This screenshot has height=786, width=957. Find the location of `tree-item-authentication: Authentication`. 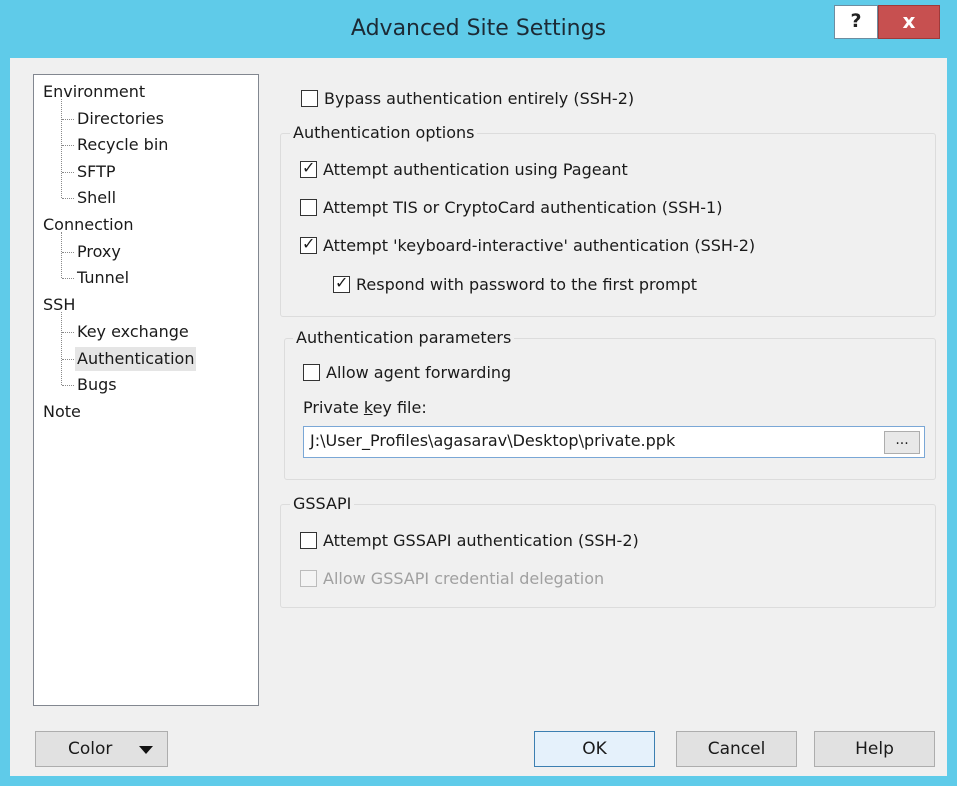

tree-item-authentication: Authentication is located at coordinates (136, 359).